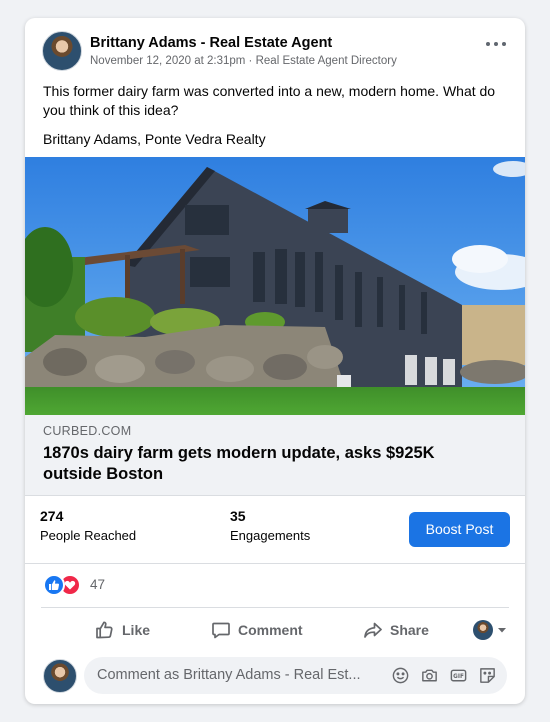 The width and height of the screenshot is (550, 722). What do you see at coordinates (98, 584) in the screenshot?
I see `reaction-count: 47` at bounding box center [98, 584].